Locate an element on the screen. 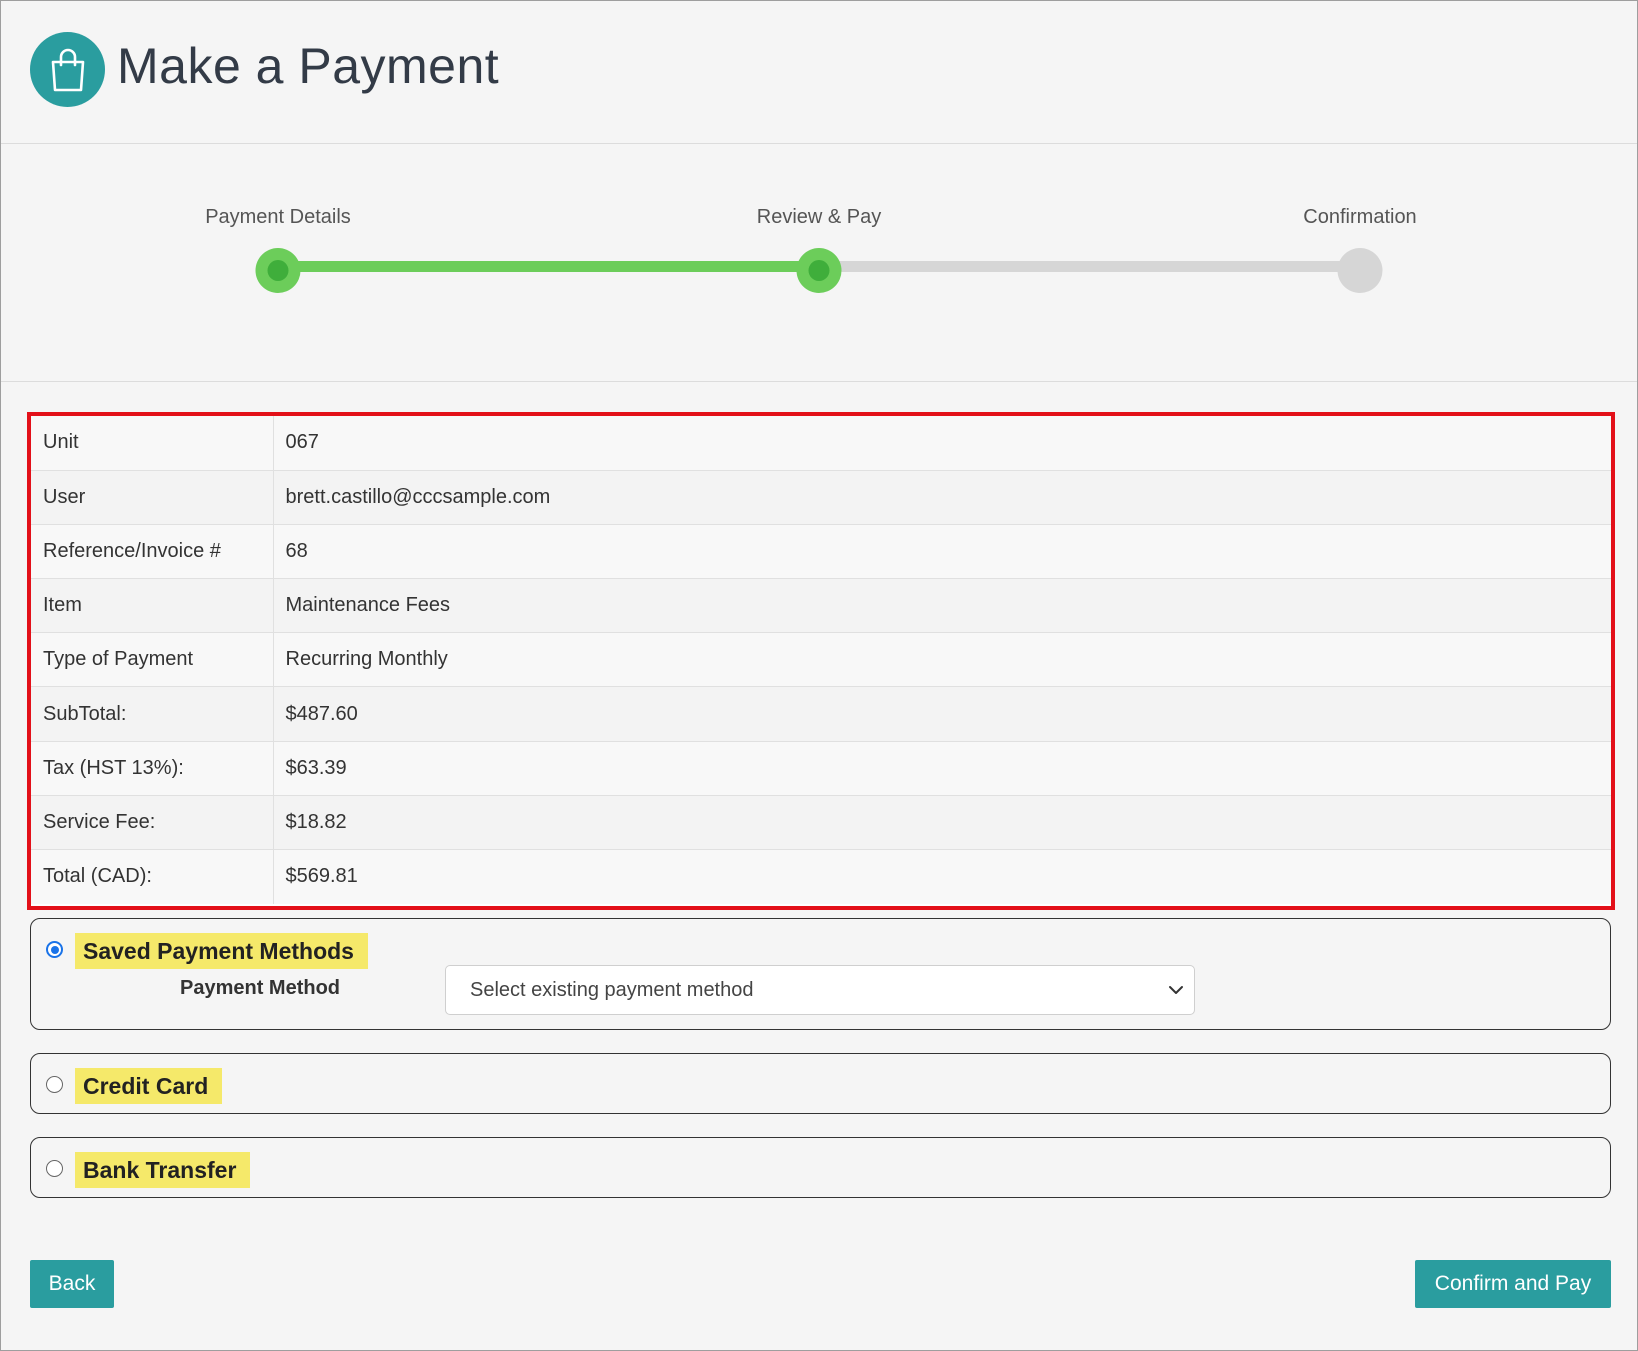 This screenshot has width=1638, height=1351. table-row: SubTotal: $487.60 is located at coordinates (821, 714).